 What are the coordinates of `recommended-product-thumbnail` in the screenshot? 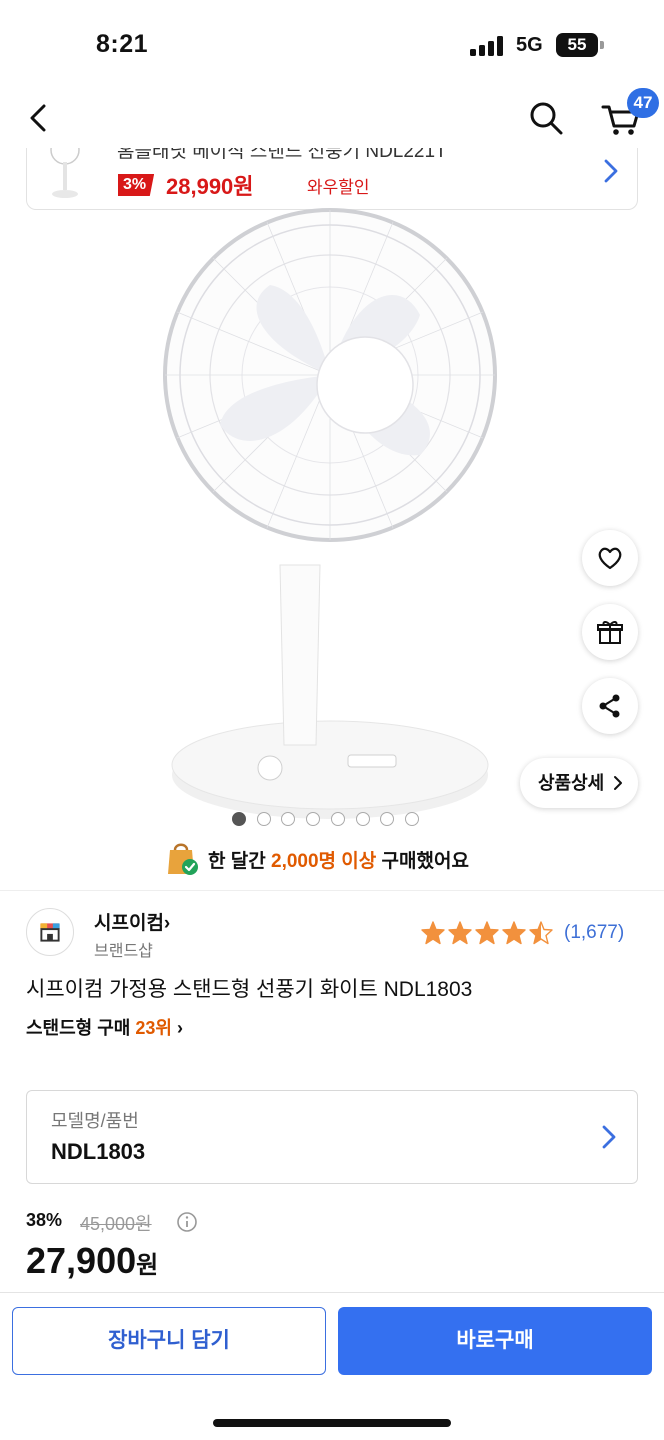 It's located at (65, 173).